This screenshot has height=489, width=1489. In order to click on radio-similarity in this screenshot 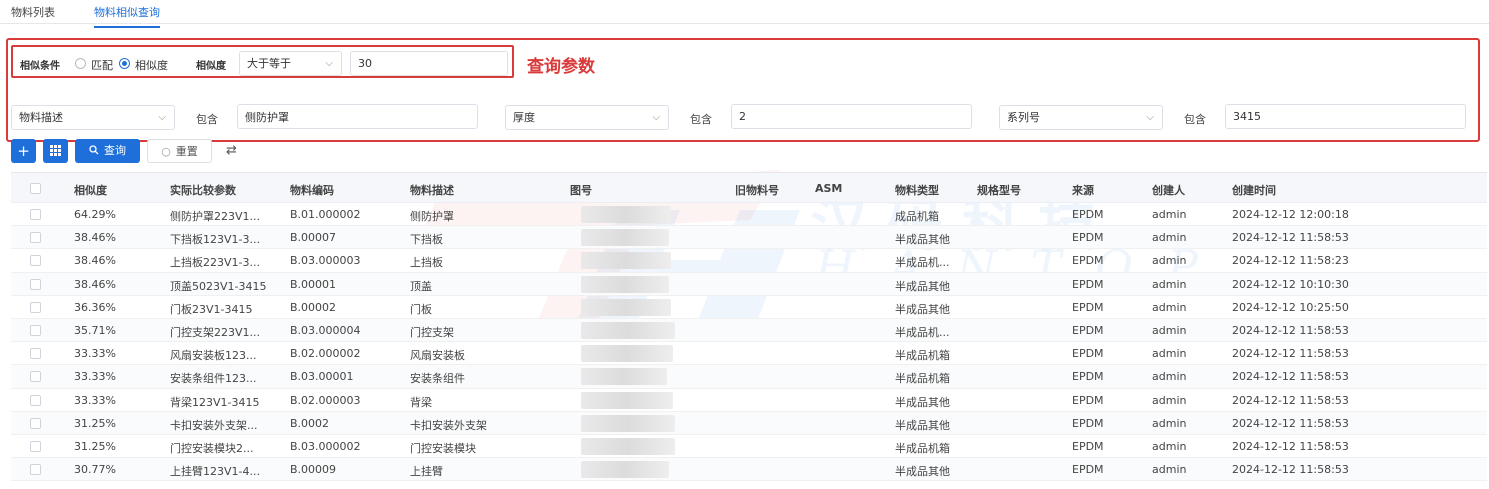, I will do `click(124, 63)`.